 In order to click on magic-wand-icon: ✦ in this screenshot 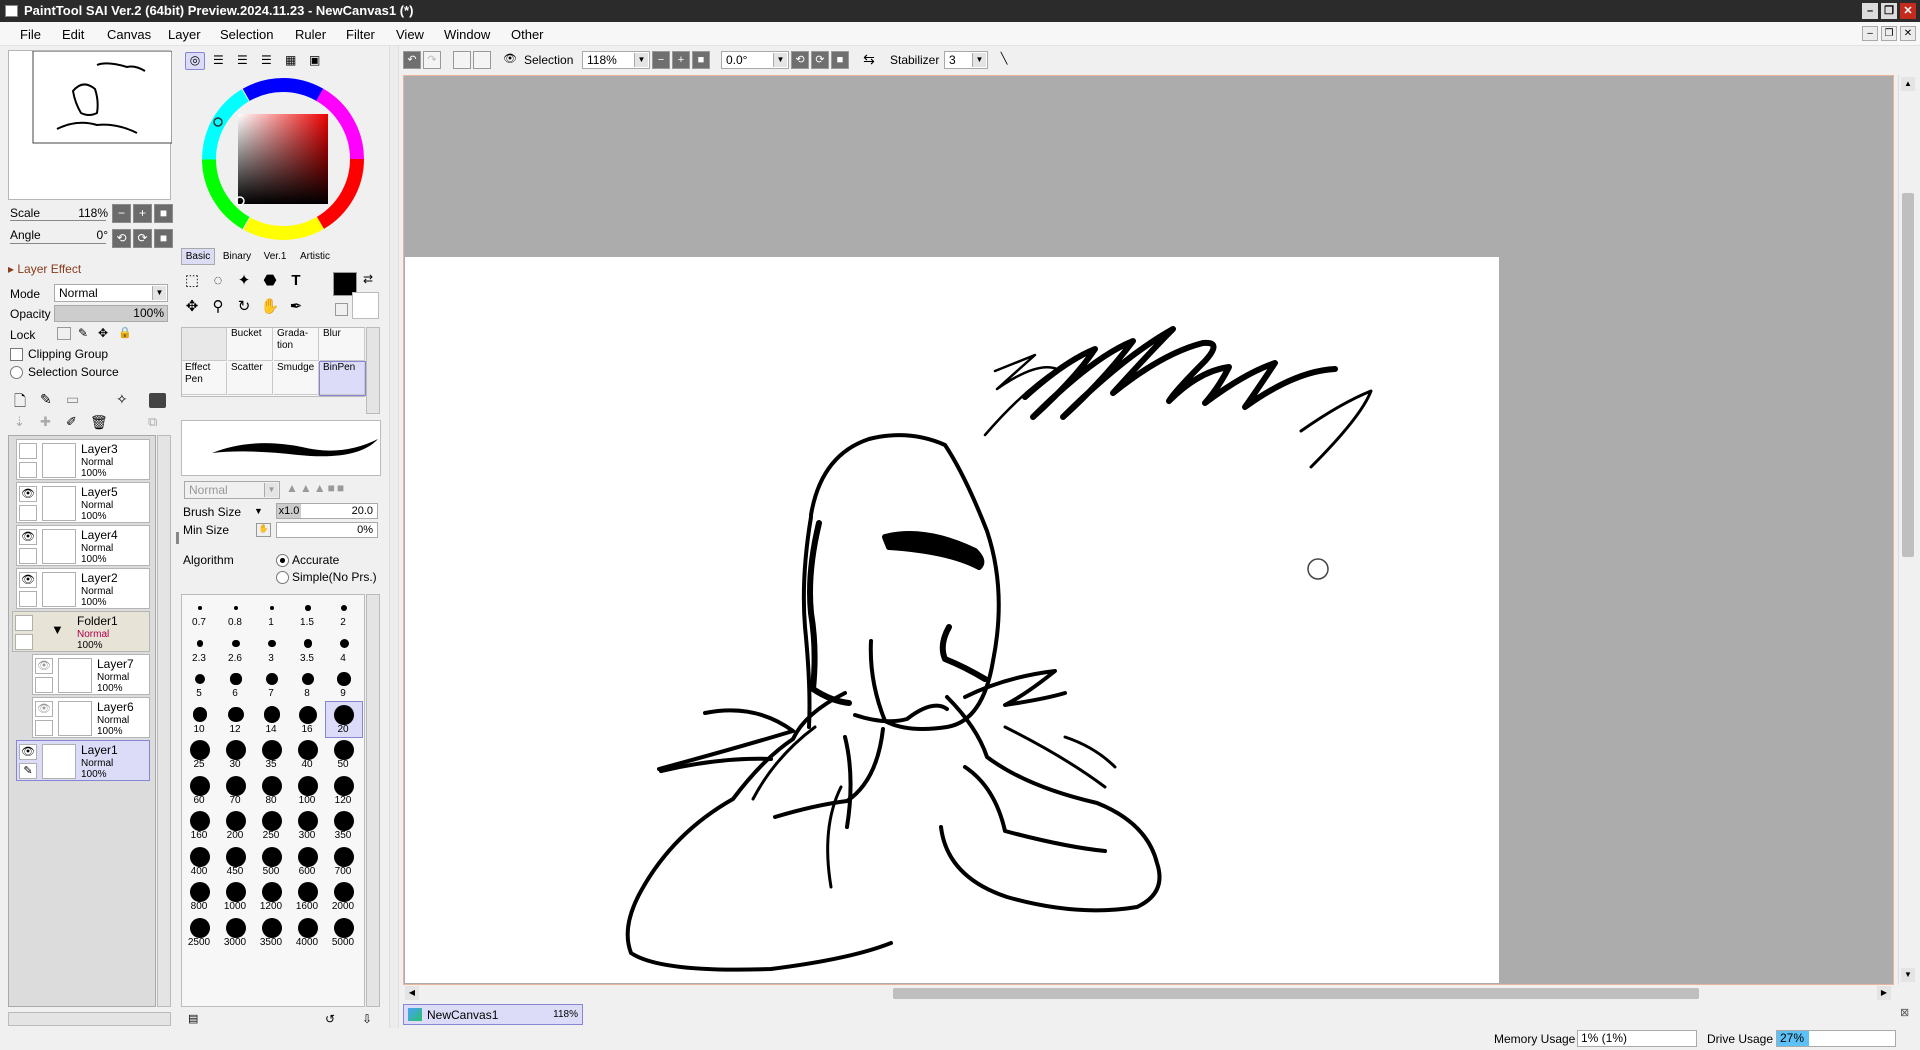, I will do `click(244, 281)`.